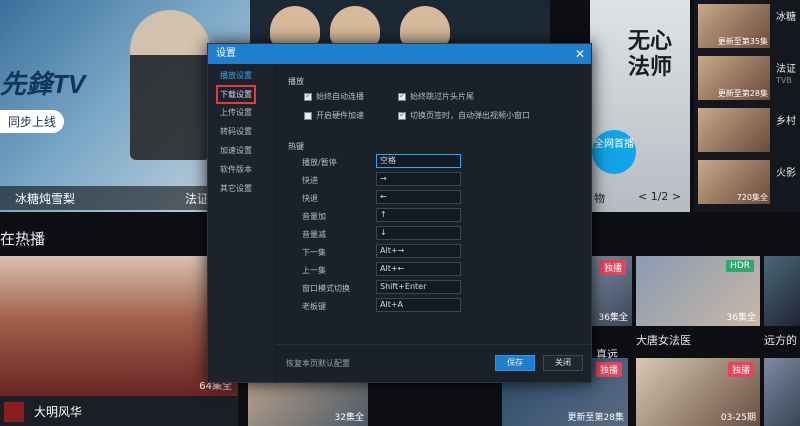 The height and width of the screenshot is (426, 800). I want to click on hero-figure, so click(170, 85).